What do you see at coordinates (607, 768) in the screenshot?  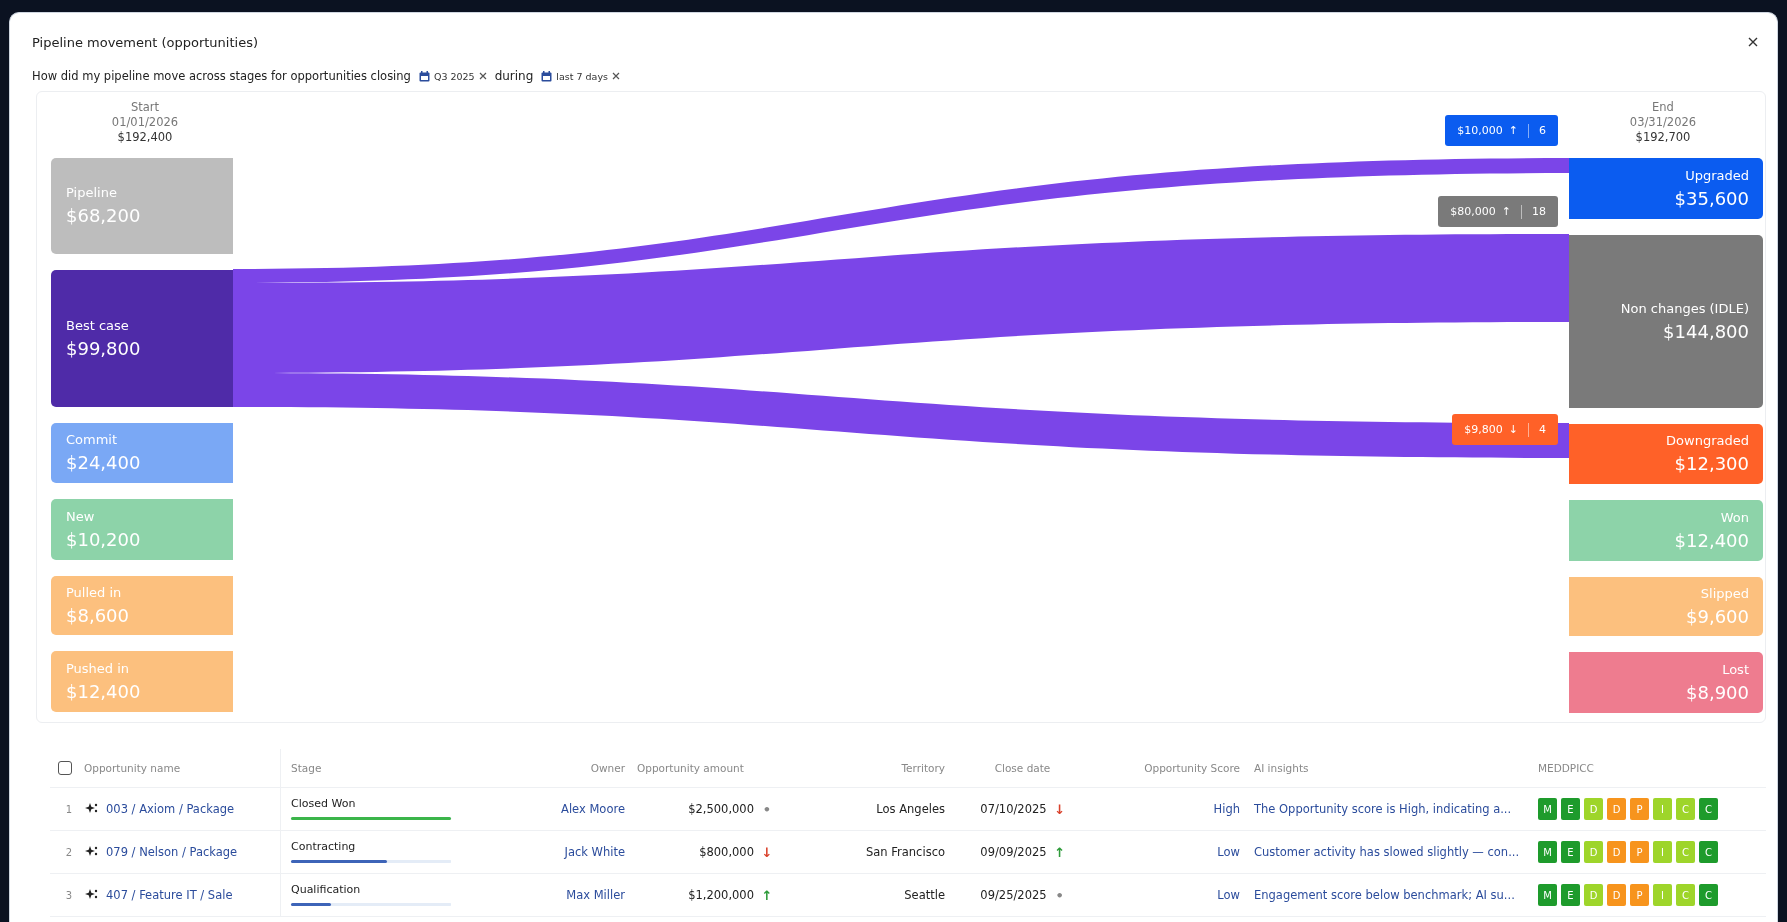 I see `column-header: Owner` at bounding box center [607, 768].